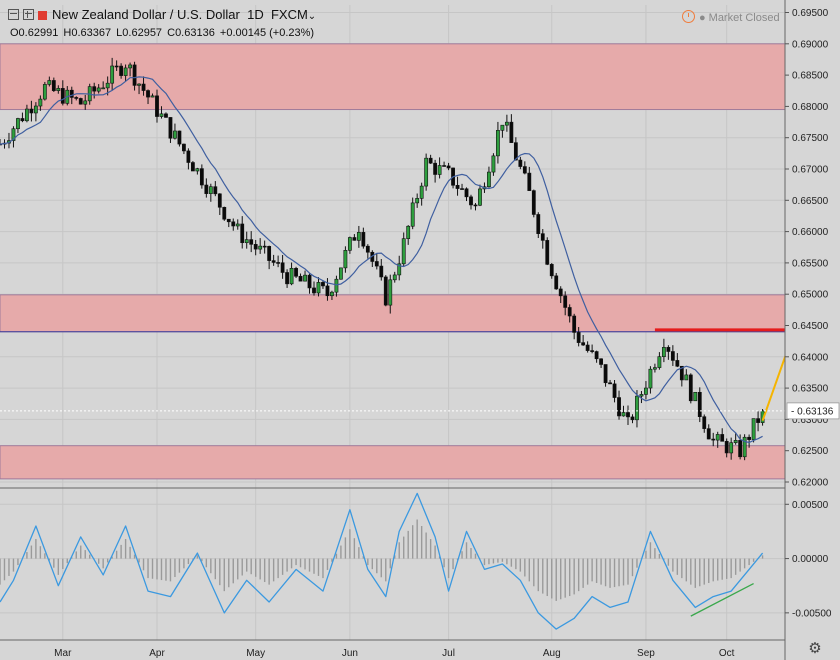  Describe the element at coordinates (810, 107) in the screenshot. I see `price-tick-label: 0.68000` at that location.